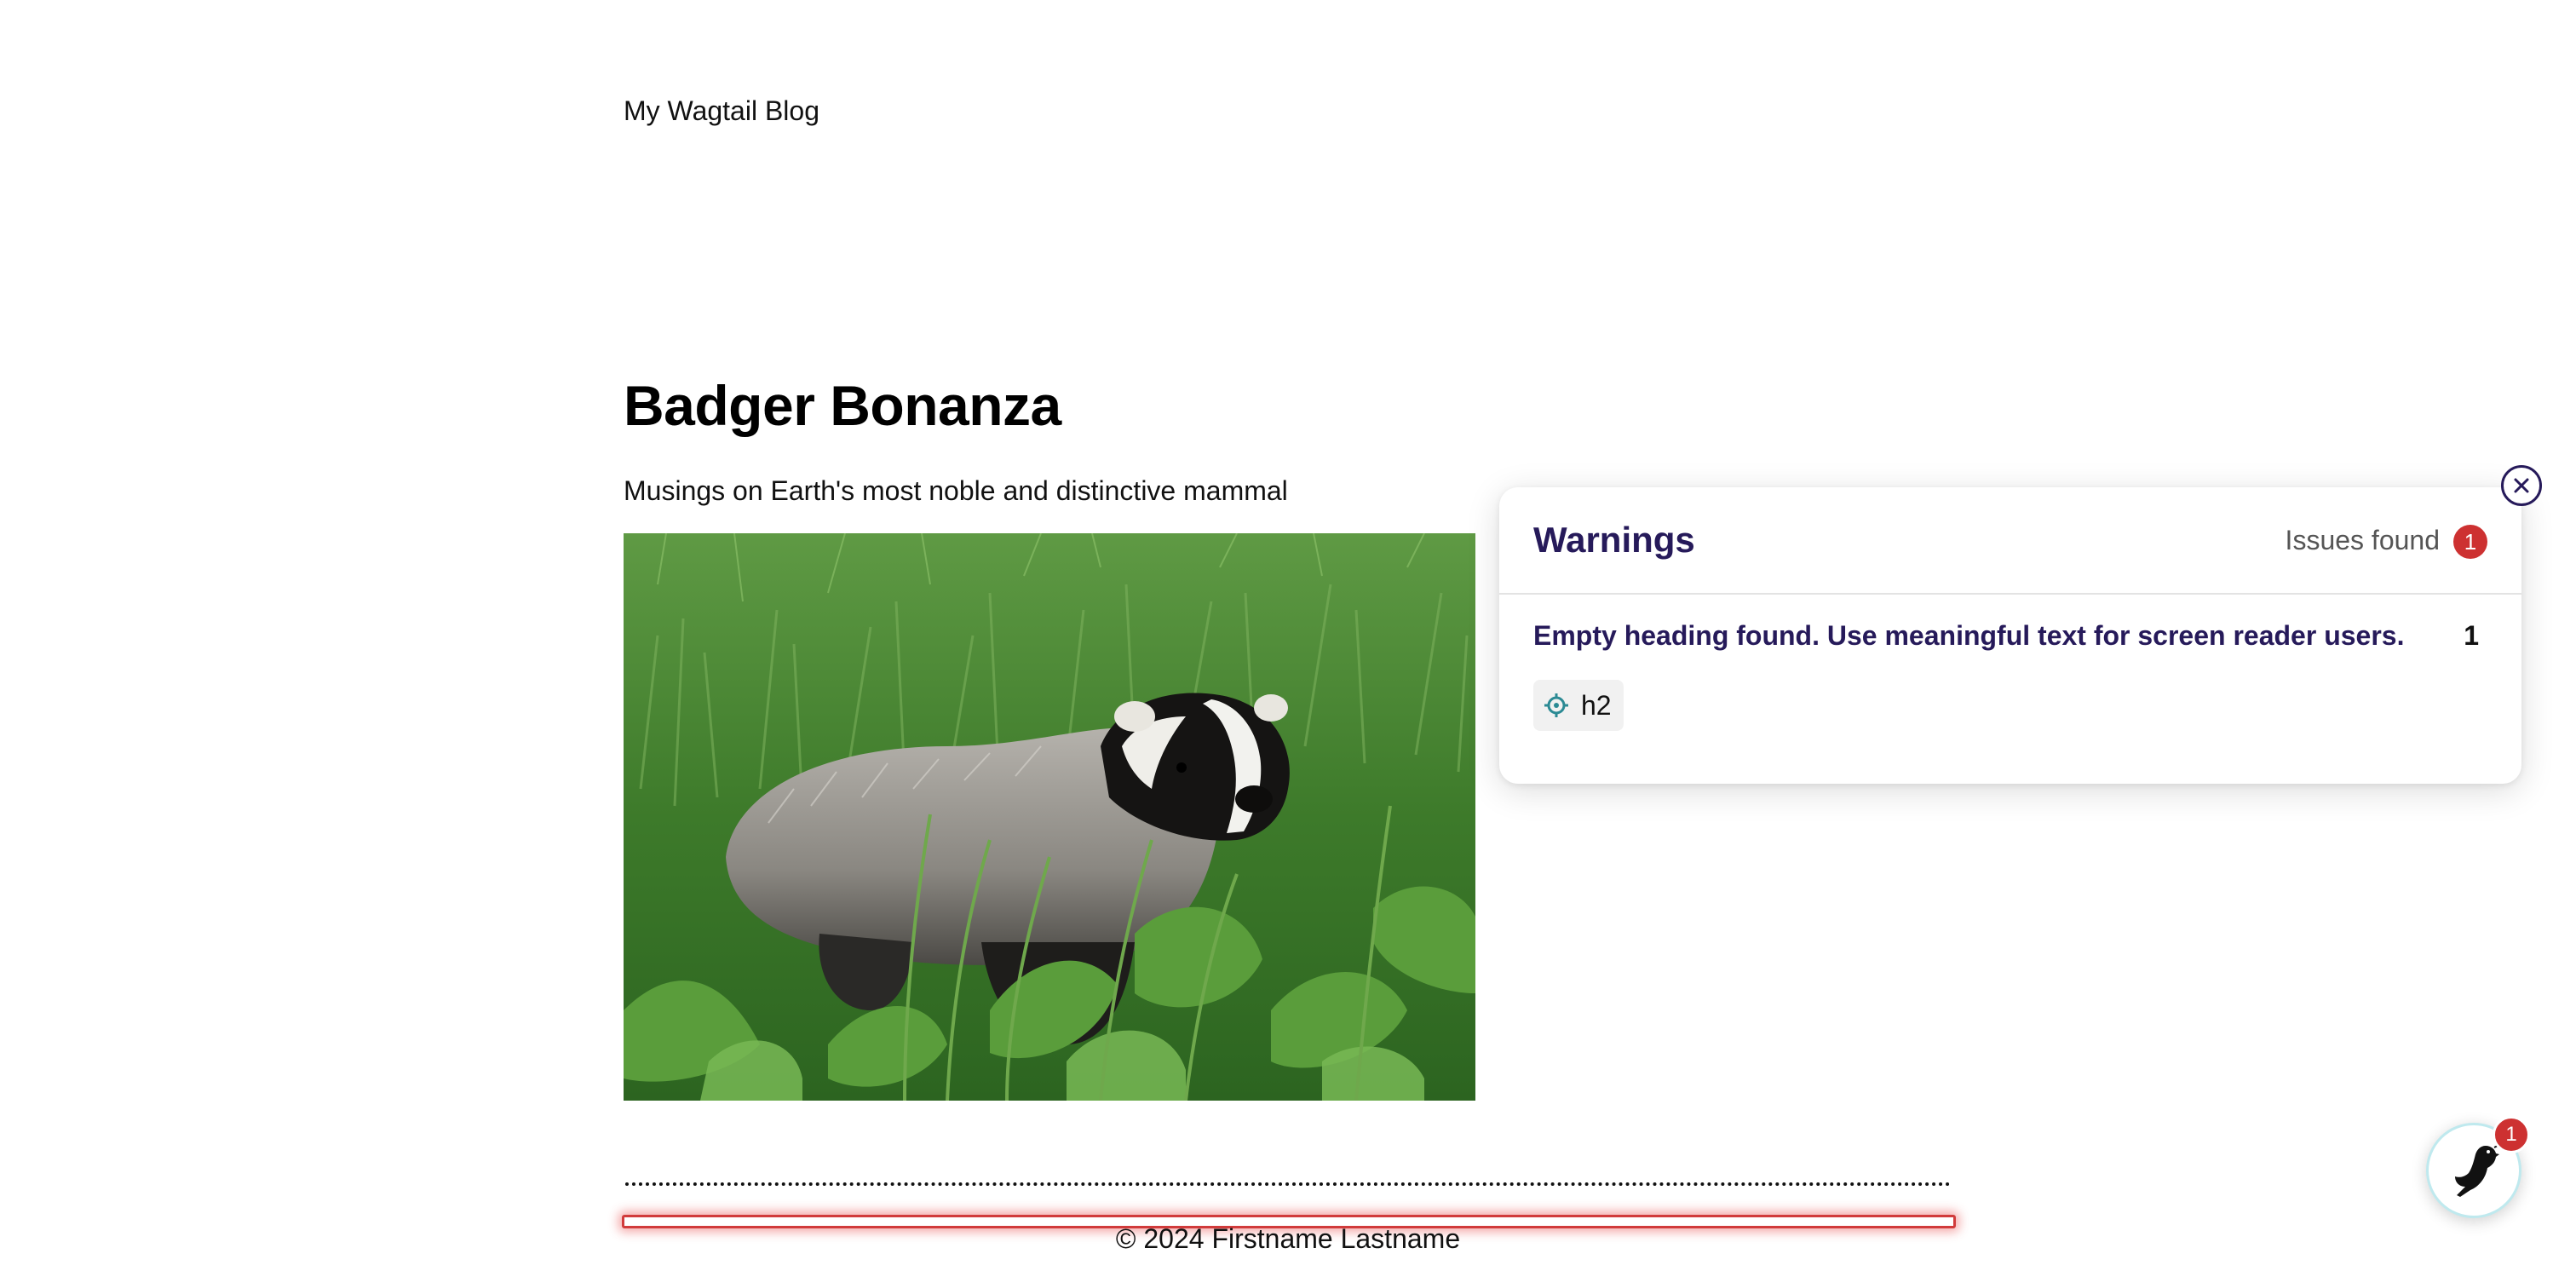 This screenshot has width=2576, height=1271. What do you see at coordinates (2010, 541) in the screenshot?
I see `panel-header: Warnings Issues found 1` at bounding box center [2010, 541].